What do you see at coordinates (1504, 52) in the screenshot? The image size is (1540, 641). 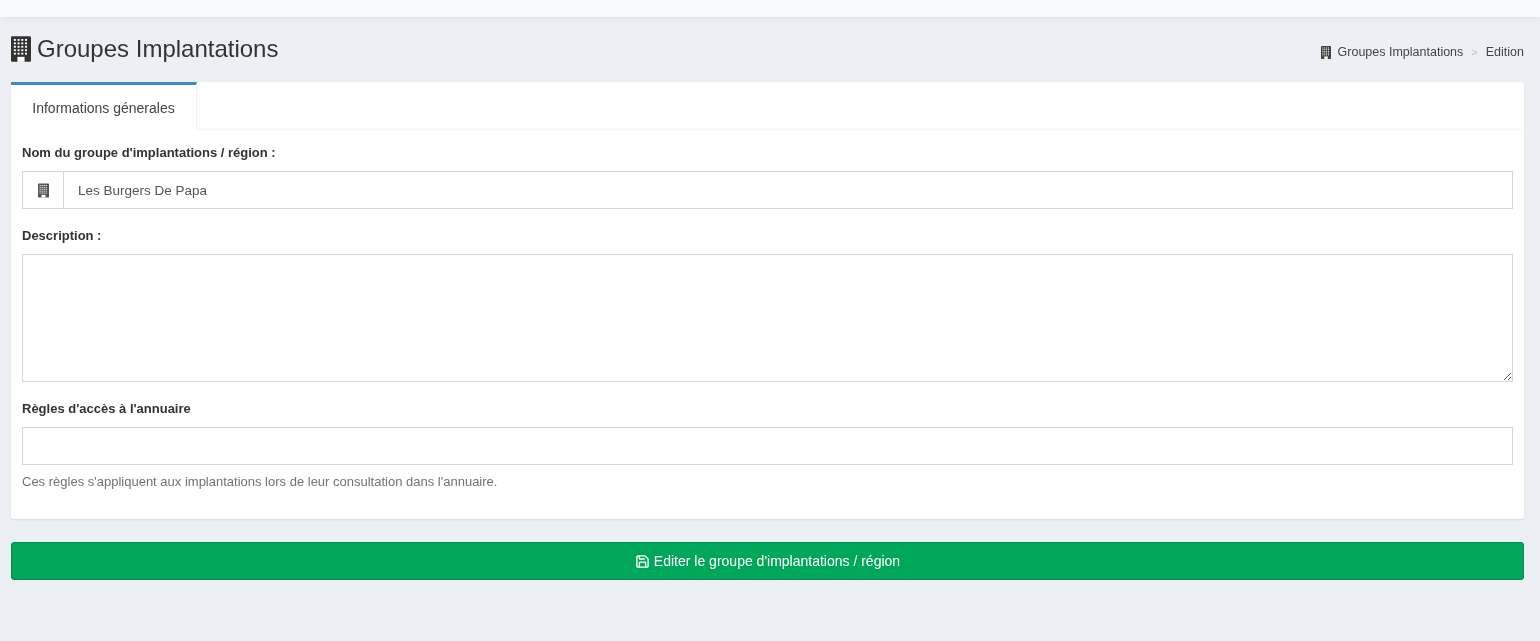 I see `breadcrumb-current: Edition` at bounding box center [1504, 52].